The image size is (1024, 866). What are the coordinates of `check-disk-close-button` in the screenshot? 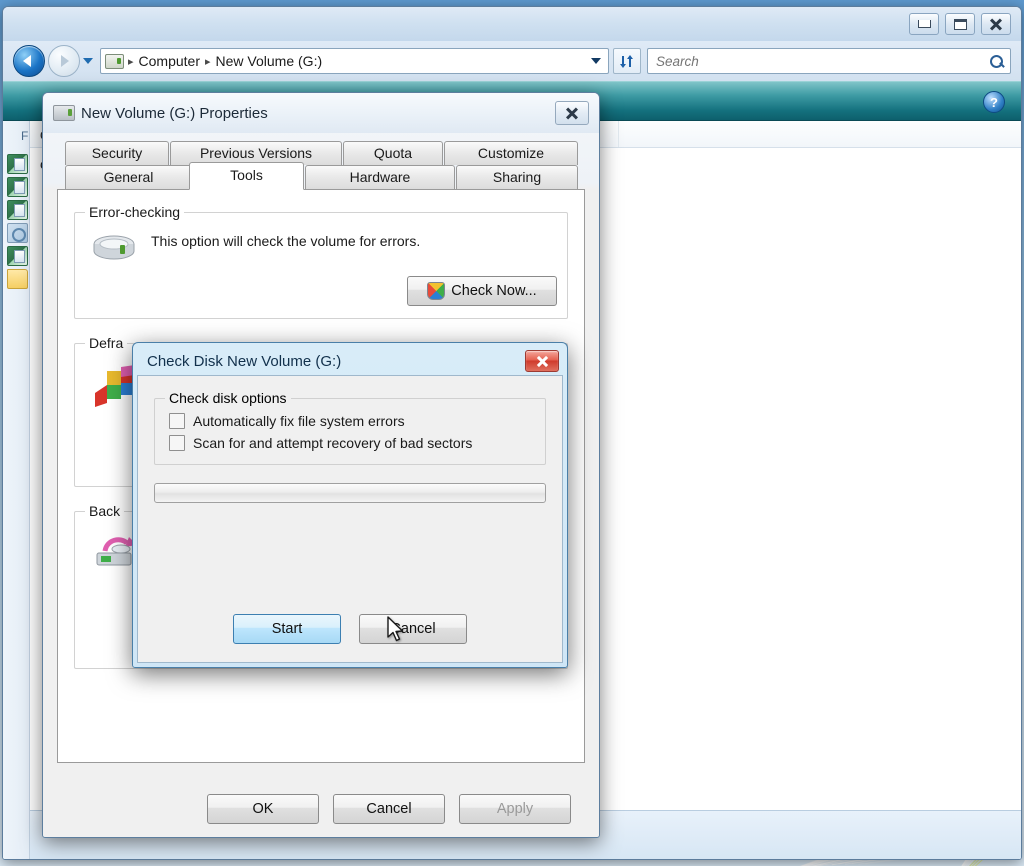 It's located at (542, 361).